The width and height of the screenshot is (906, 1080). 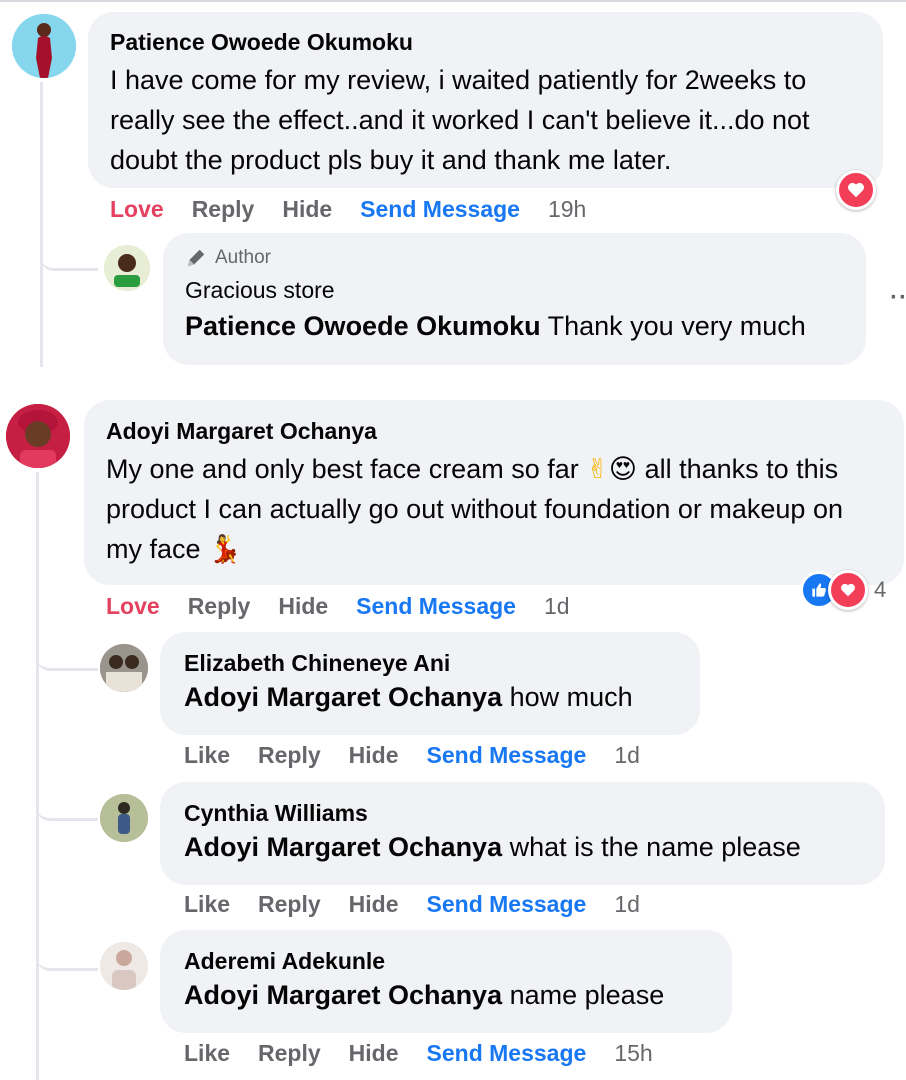 What do you see at coordinates (243, 257) in the screenshot?
I see `author-label: Author` at bounding box center [243, 257].